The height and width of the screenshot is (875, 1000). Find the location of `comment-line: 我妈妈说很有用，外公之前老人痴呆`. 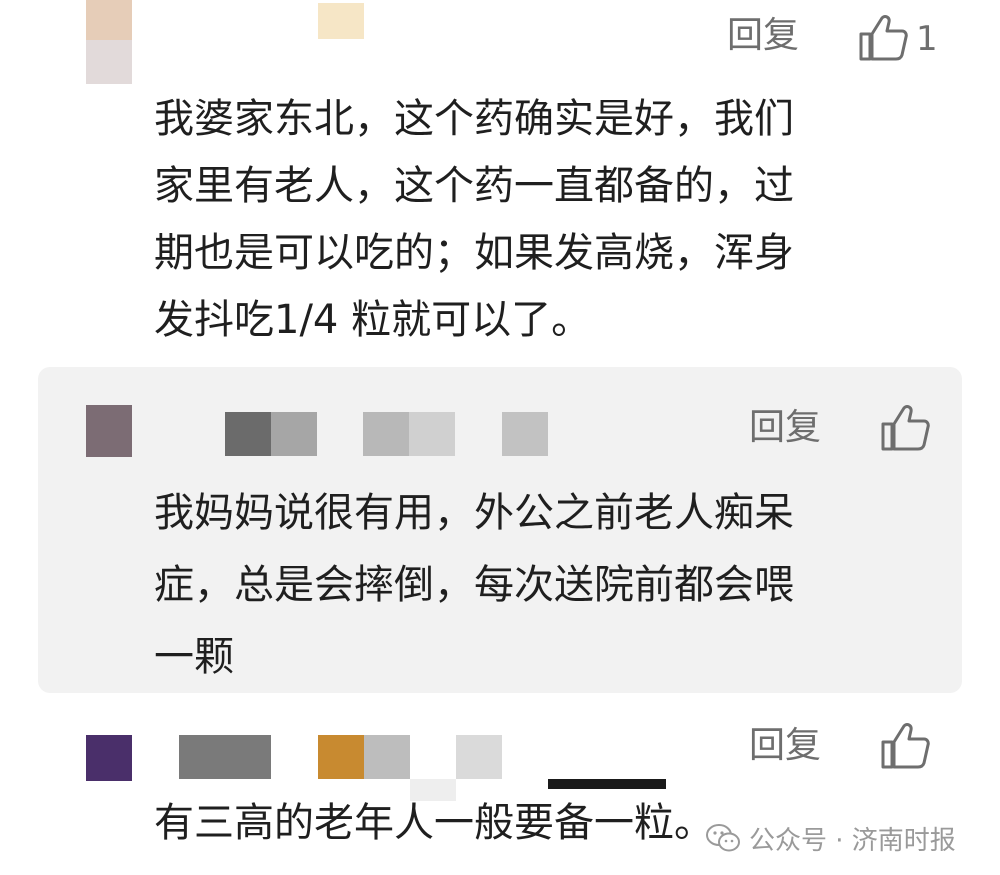

comment-line: 我妈妈说很有用，外公之前老人痴呆 is located at coordinates (474, 513).